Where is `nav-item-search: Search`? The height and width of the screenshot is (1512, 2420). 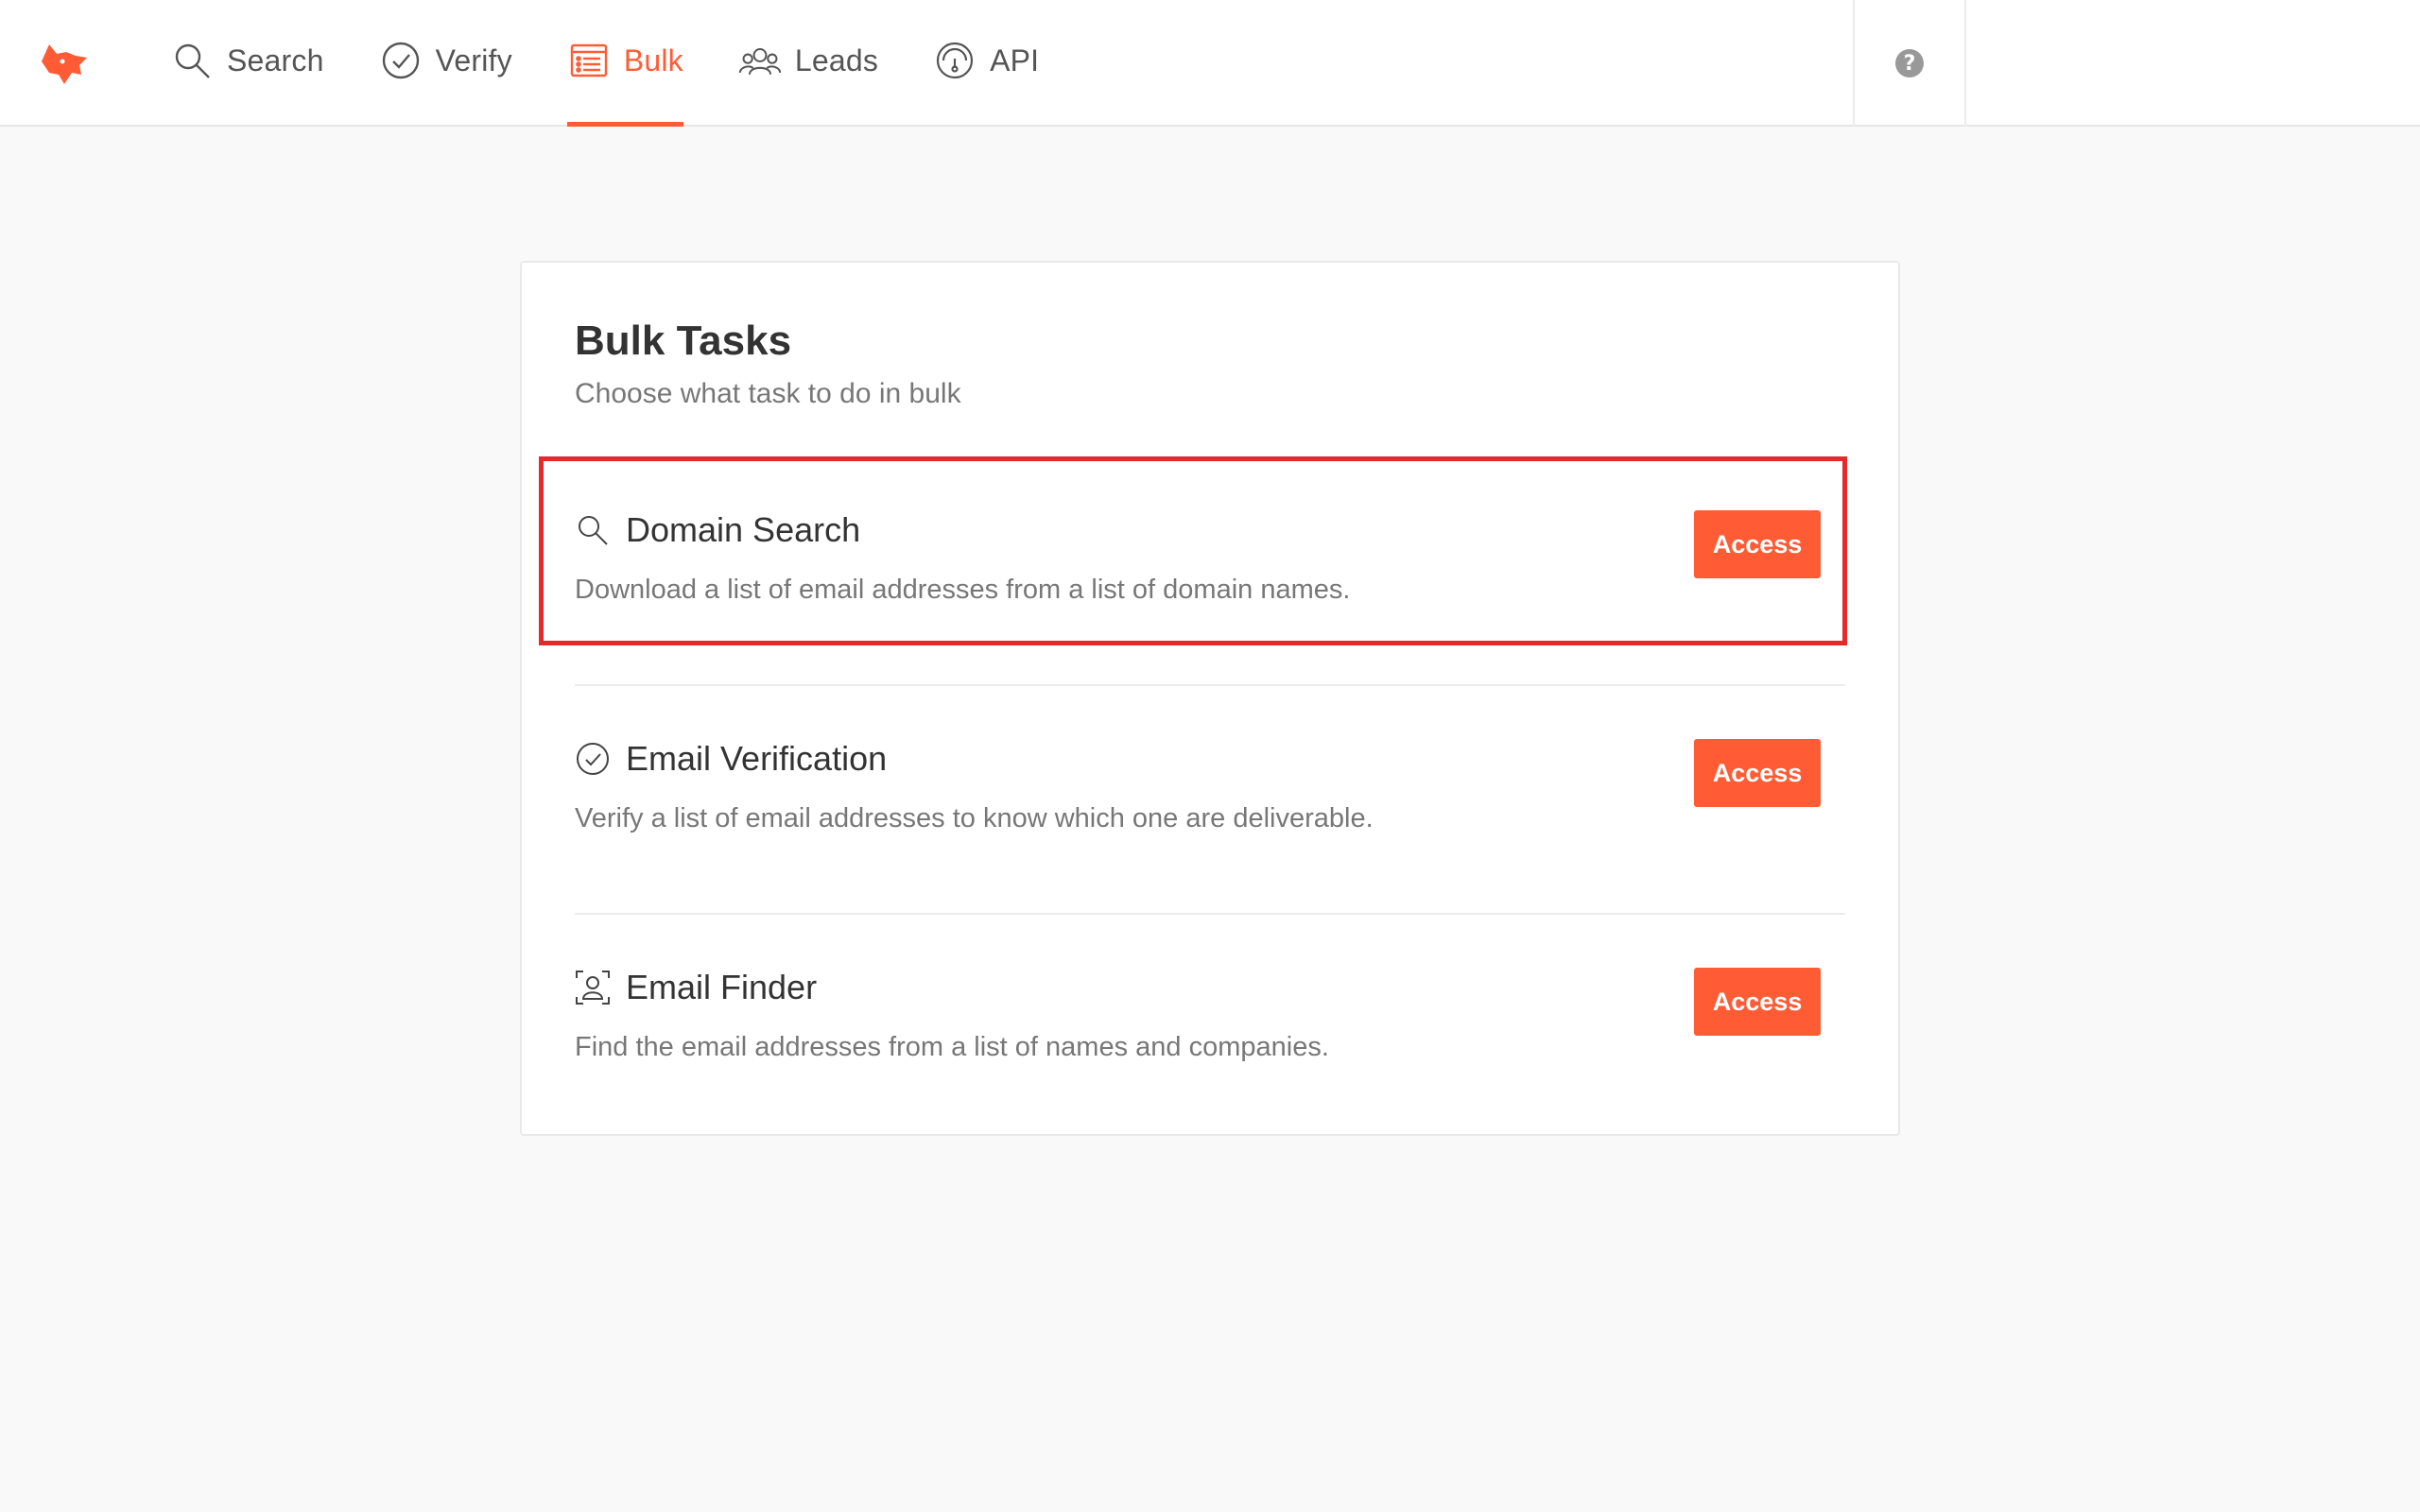
nav-item-search: Search is located at coordinates (247, 63).